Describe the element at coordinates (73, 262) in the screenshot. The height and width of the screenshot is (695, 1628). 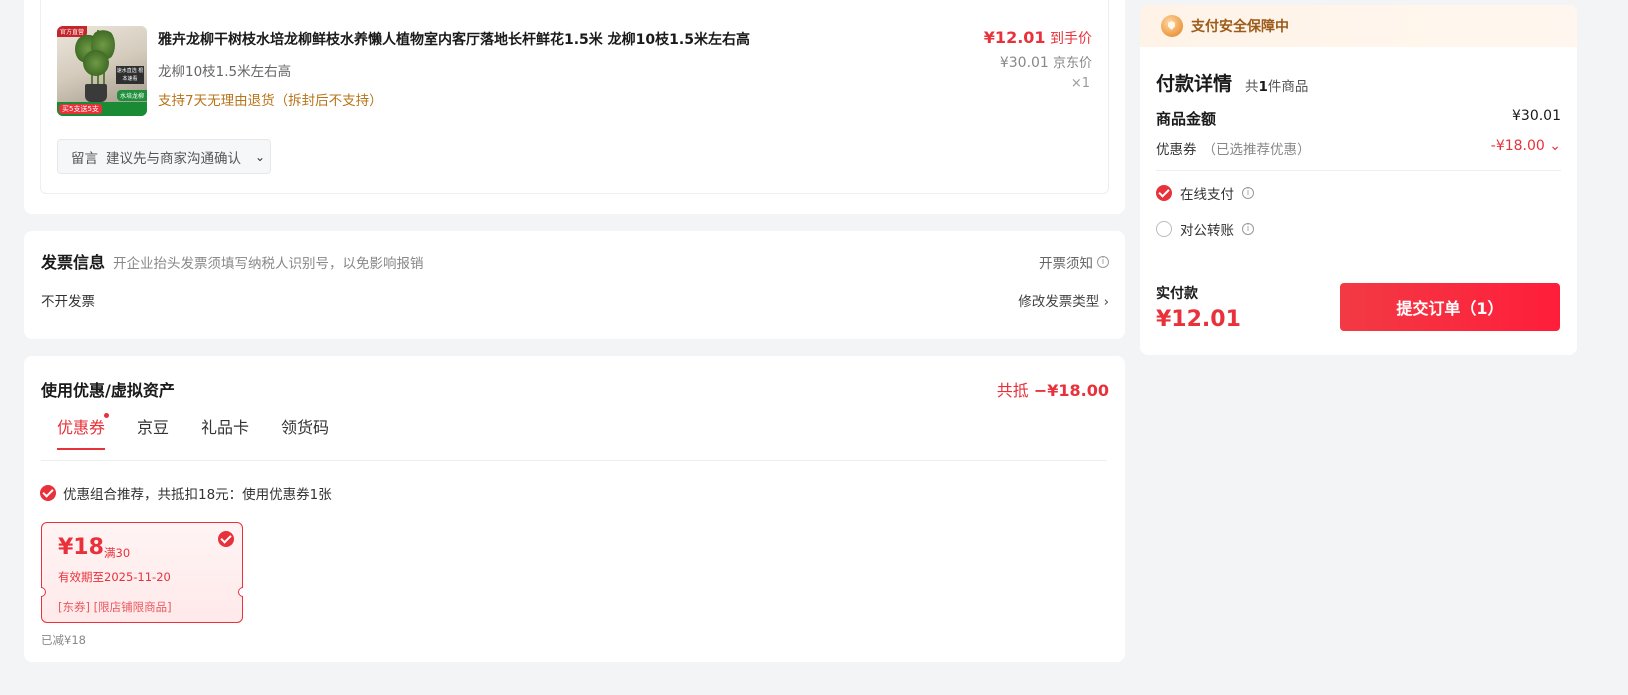
I see `invoice-title: 发票信息` at that location.